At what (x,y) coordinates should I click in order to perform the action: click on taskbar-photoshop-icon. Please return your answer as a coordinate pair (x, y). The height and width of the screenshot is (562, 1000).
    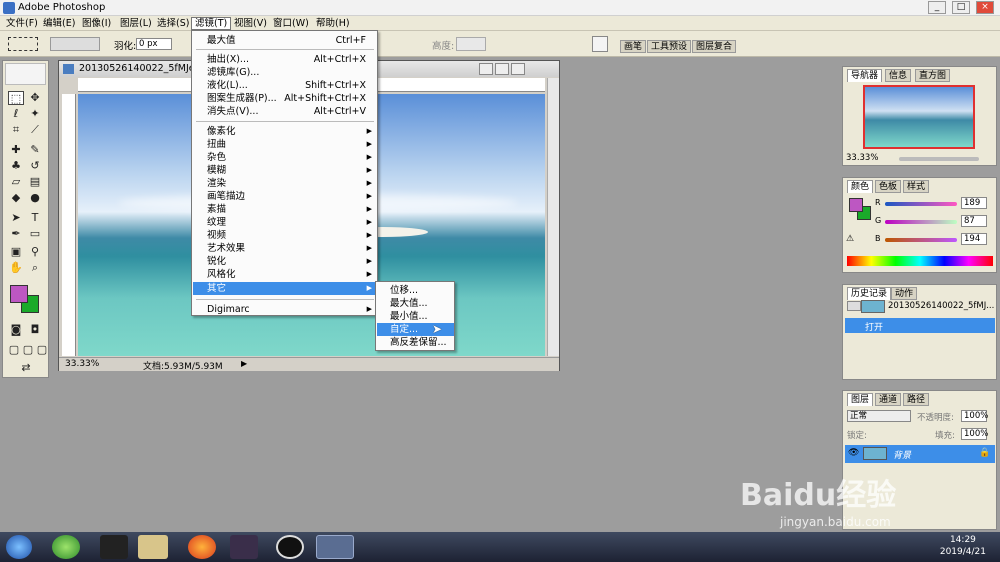
    Looking at the image, I should click on (335, 547).